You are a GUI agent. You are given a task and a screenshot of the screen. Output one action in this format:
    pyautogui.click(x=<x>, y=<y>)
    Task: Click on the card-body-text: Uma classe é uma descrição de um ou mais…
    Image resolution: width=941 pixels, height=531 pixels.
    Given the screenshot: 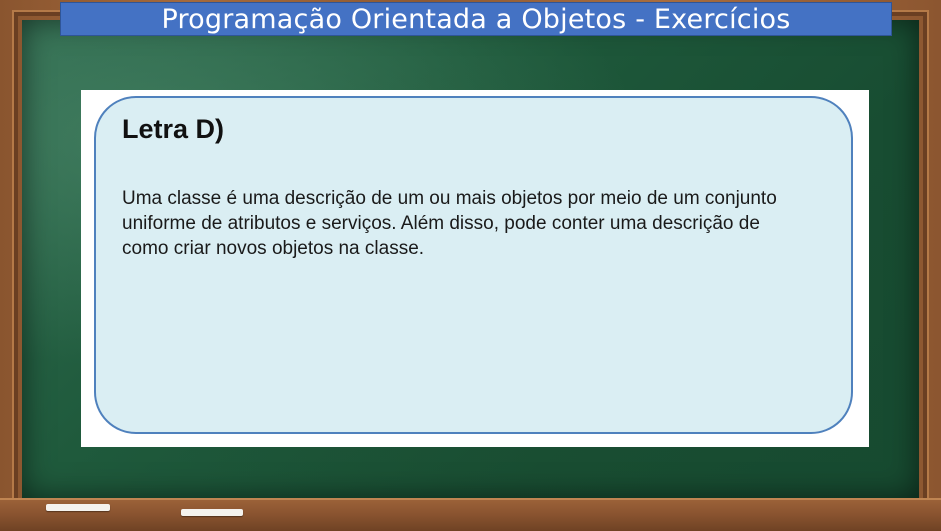 What is the action you would take?
    pyautogui.click(x=479, y=223)
    